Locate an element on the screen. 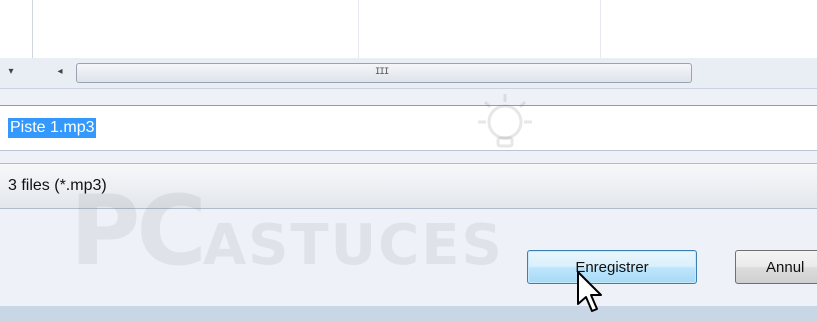 The width and height of the screenshot is (817, 322). dropdown-arrow-icon: ▾ is located at coordinates (11, 72).